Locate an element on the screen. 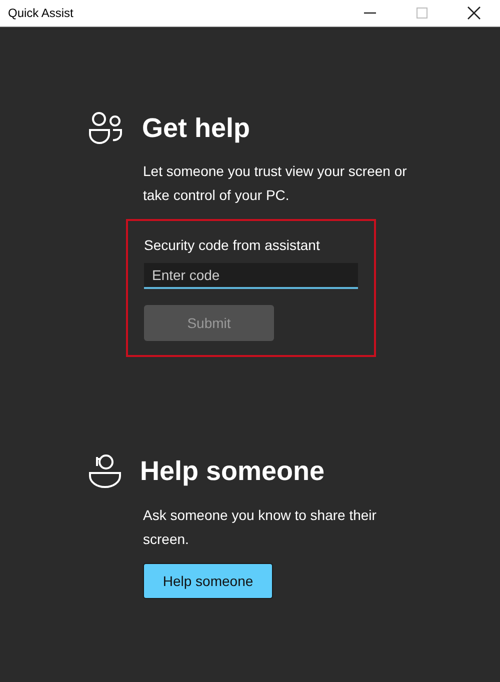 The height and width of the screenshot is (682, 500). people-icon is located at coordinates (106, 128).